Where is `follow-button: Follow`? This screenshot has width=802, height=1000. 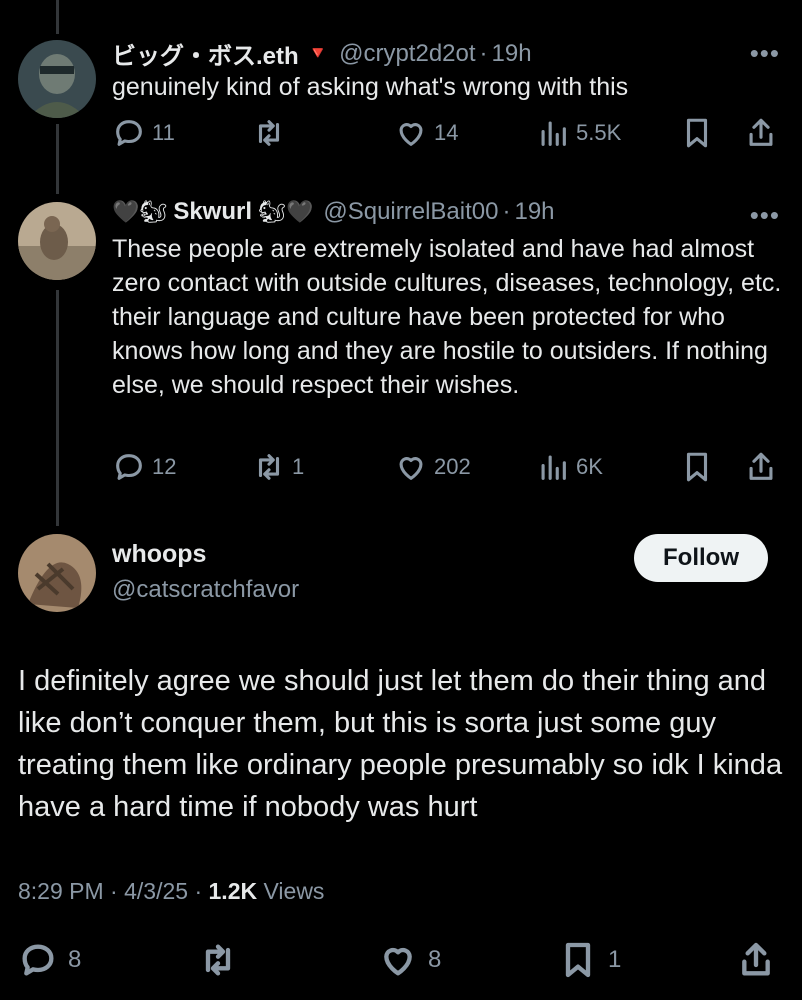
follow-button: Follow is located at coordinates (701, 558).